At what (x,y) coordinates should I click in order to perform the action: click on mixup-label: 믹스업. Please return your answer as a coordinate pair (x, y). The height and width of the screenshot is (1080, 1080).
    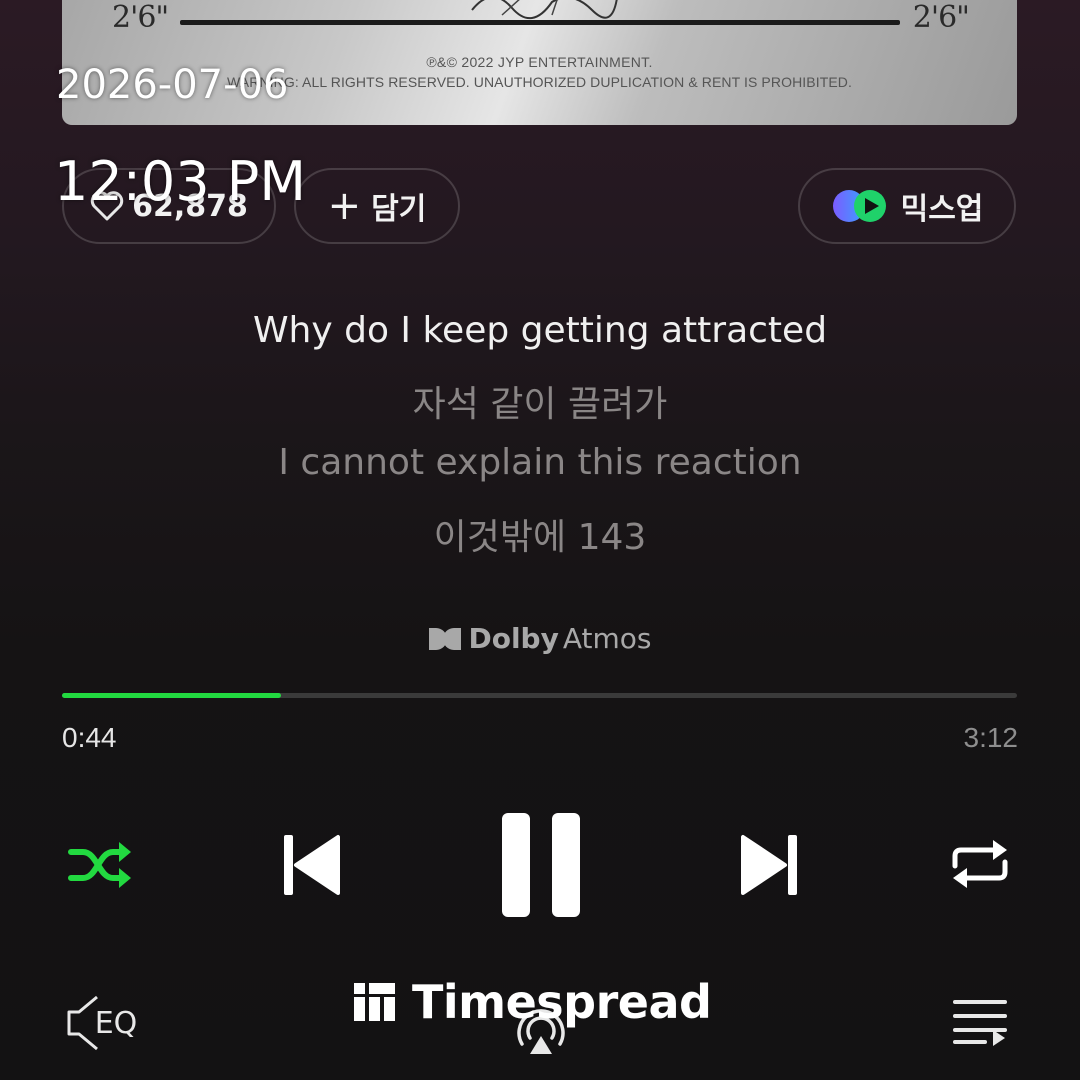
    Looking at the image, I should click on (942, 209).